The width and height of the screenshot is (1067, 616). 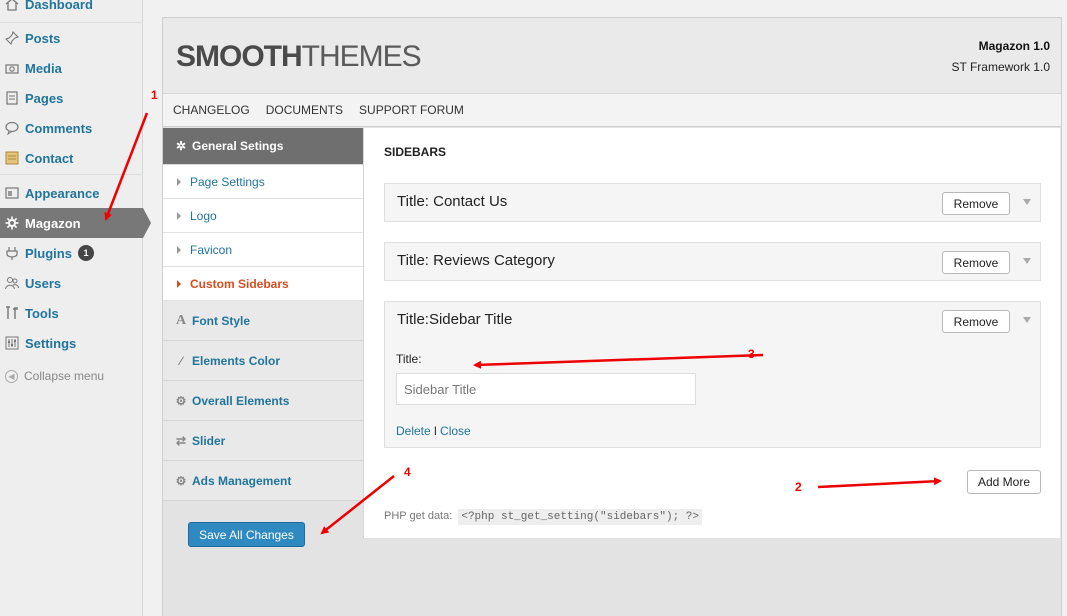 What do you see at coordinates (263, 216) in the screenshot?
I see `subnav-logo: Logo` at bounding box center [263, 216].